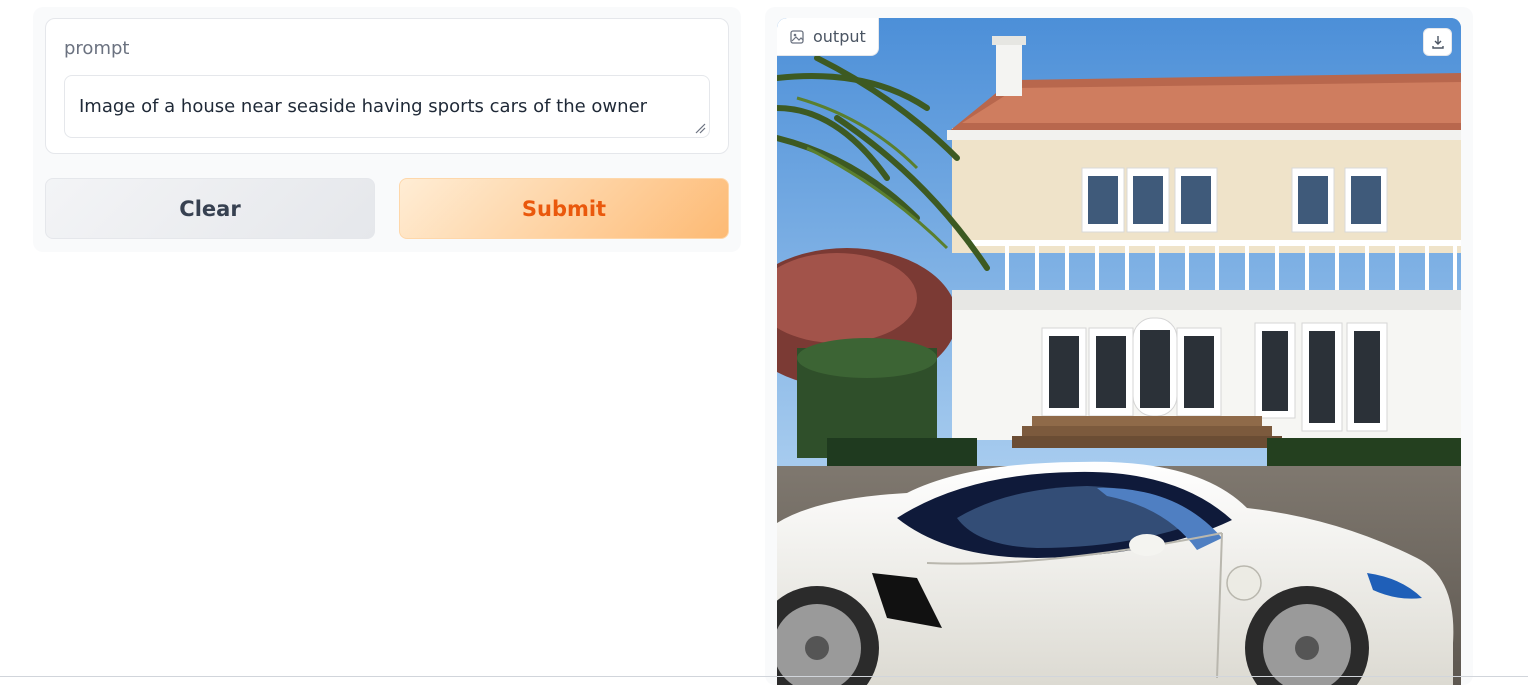 This screenshot has height=685, width=1528. What do you see at coordinates (97, 48) in the screenshot?
I see `prompt-label: prompt` at bounding box center [97, 48].